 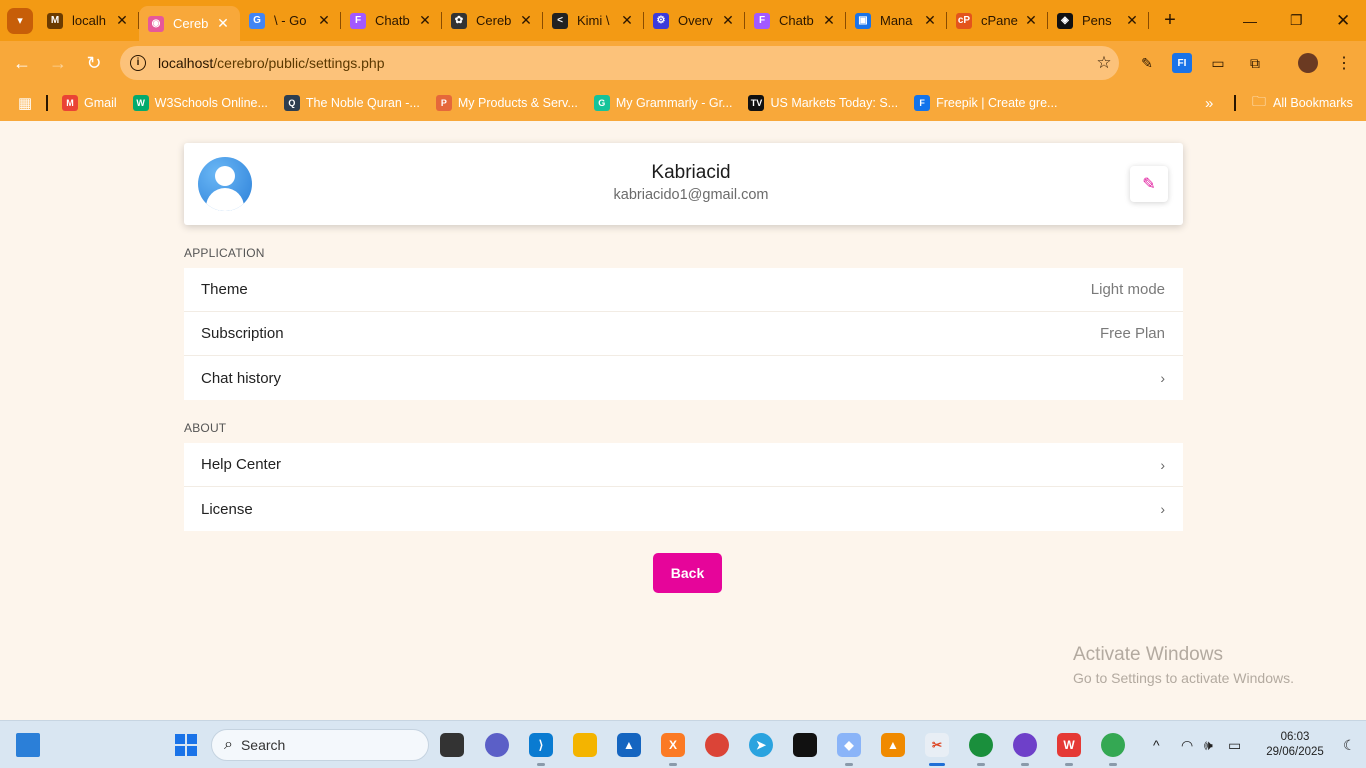 What do you see at coordinates (189, 23) in the screenshot?
I see `browser-tab: ◉ Cereb ✕` at bounding box center [189, 23].